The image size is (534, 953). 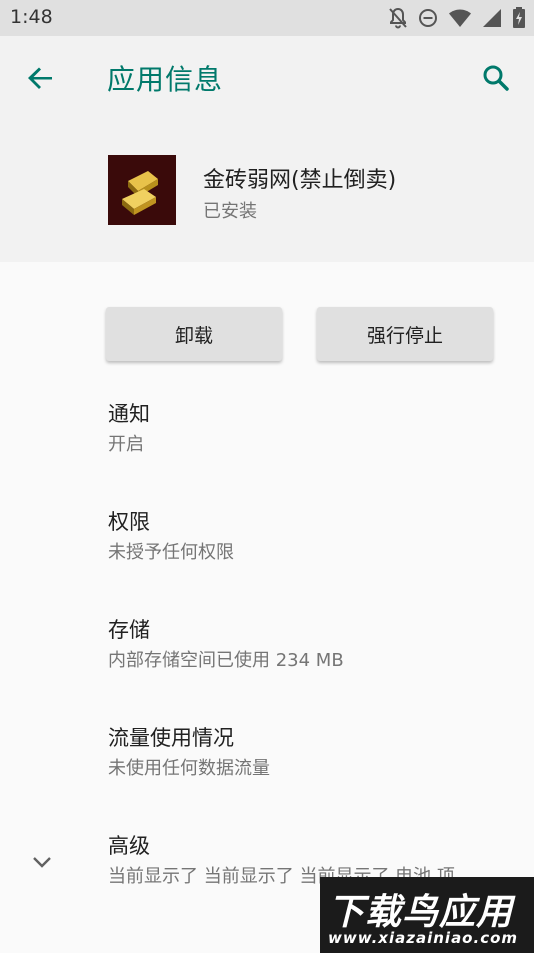 I want to click on settings-item-title: 高级, so click(x=129, y=846).